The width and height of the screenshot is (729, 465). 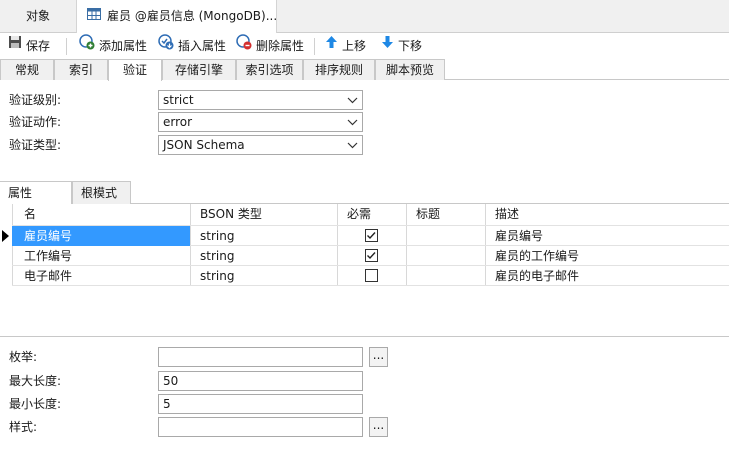 What do you see at coordinates (27, 69) in the screenshot?
I see `tab-general: 常规` at bounding box center [27, 69].